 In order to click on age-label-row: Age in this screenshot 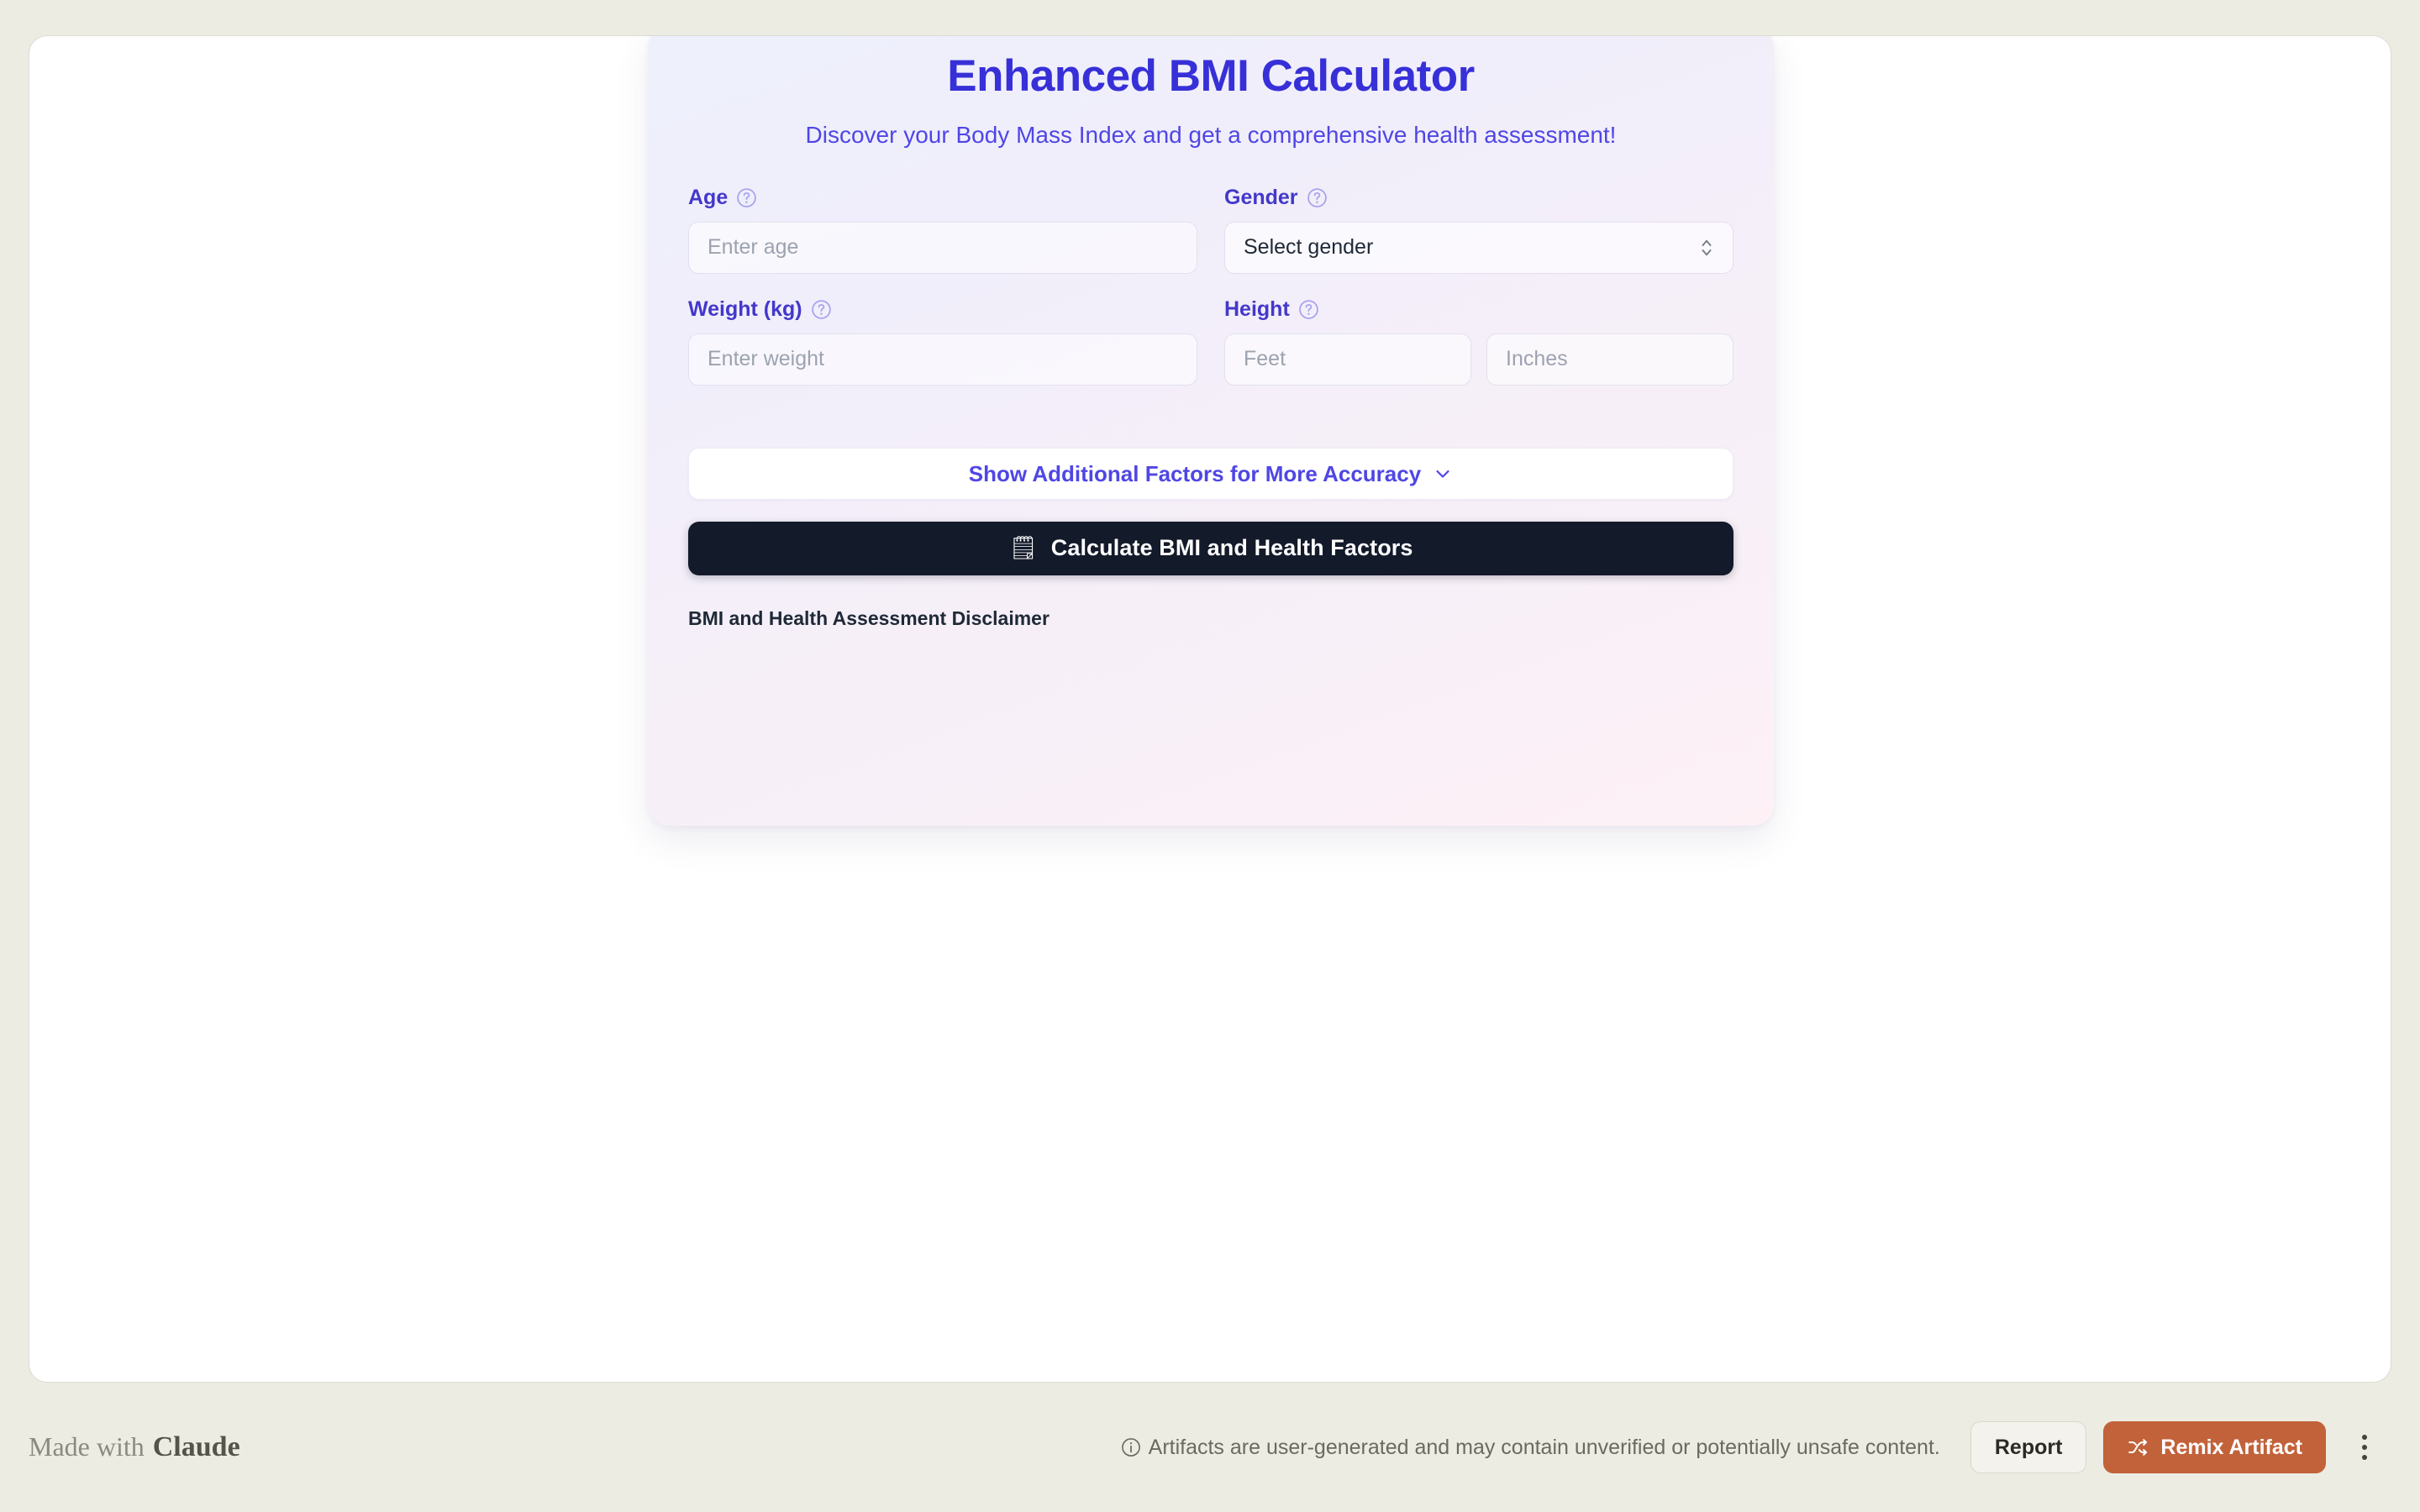, I will do `click(942, 198)`.